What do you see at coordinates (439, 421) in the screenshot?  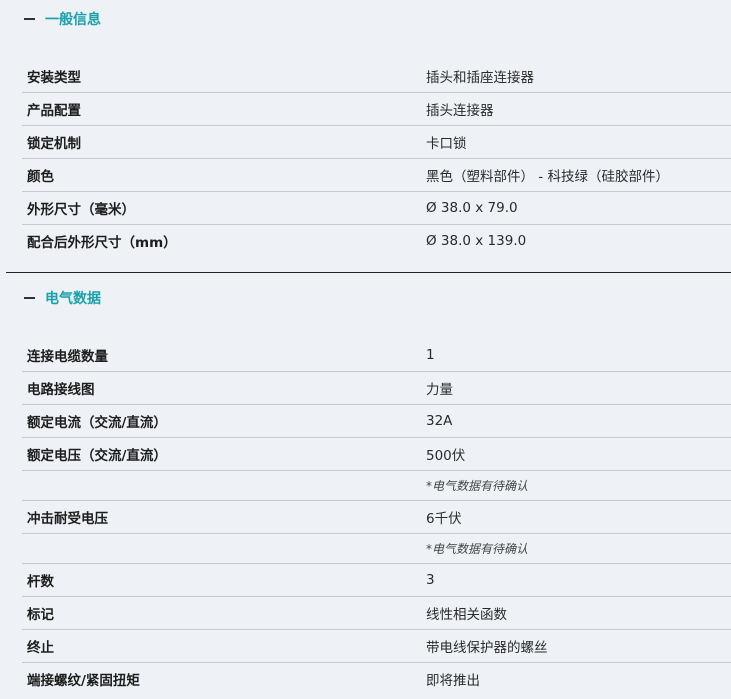 I see `row-value: 32A` at bounding box center [439, 421].